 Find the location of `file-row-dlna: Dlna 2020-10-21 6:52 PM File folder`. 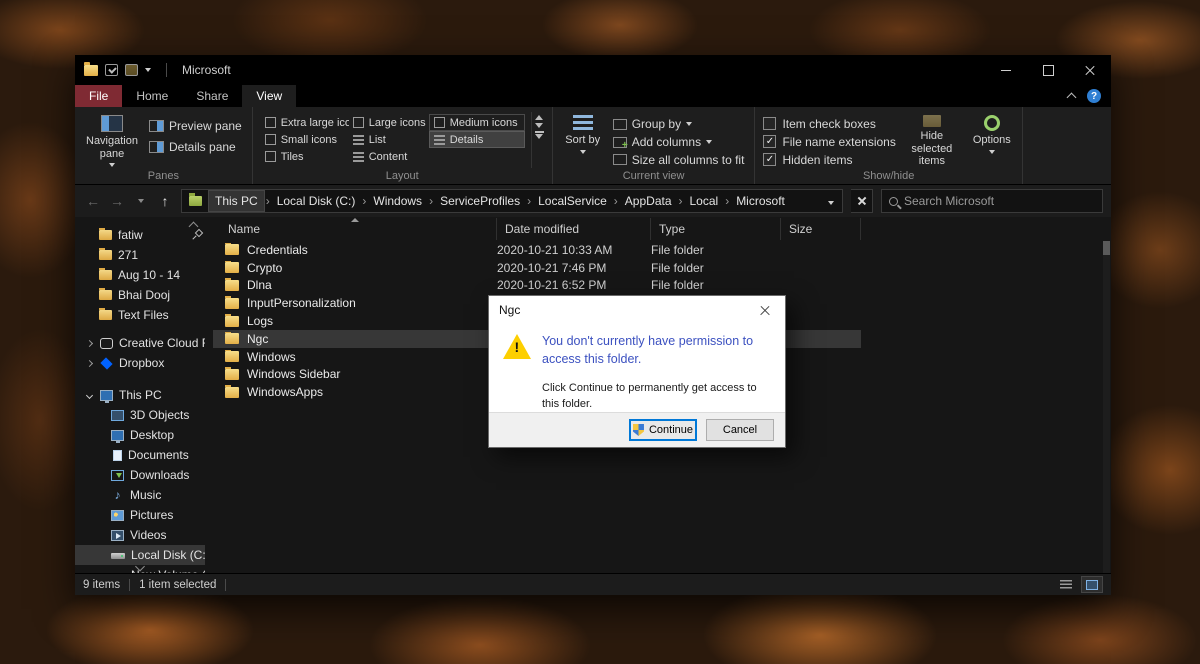

file-row-dlna: Dlna 2020-10-21 6:52 PM File folder is located at coordinates (537, 286).